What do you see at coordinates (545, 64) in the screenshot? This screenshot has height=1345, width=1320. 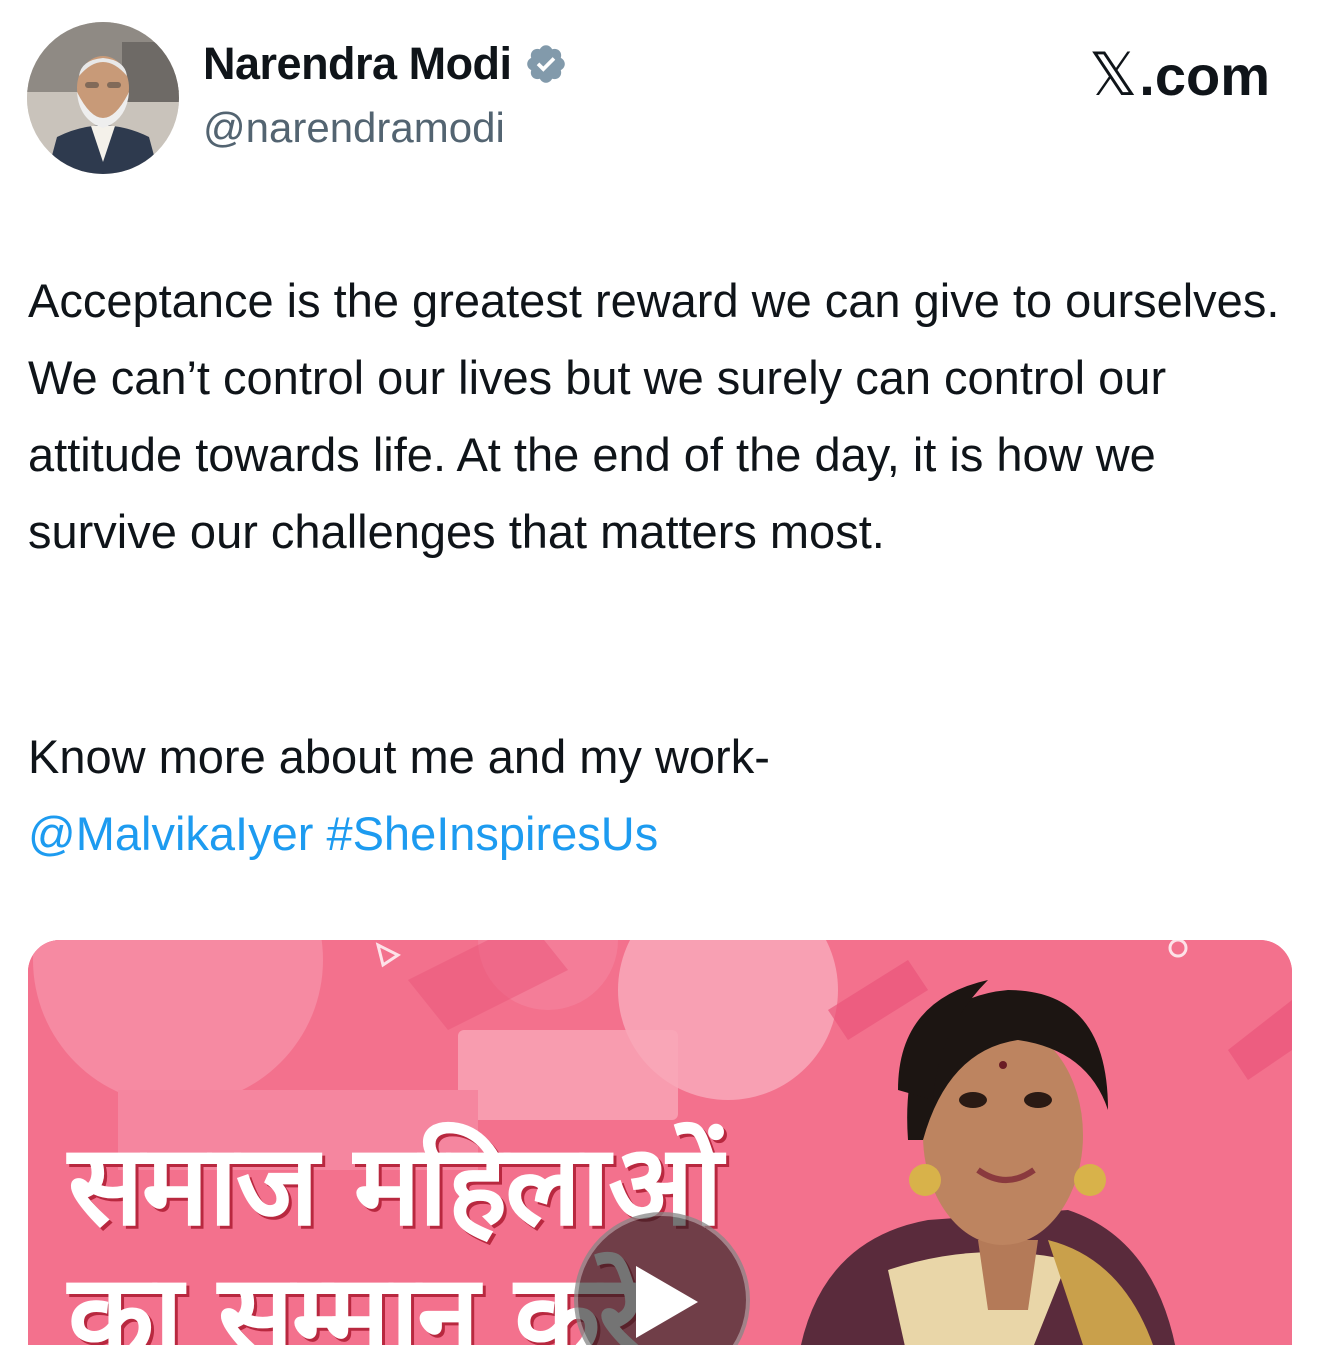 I see `verified-badge-icon` at bounding box center [545, 64].